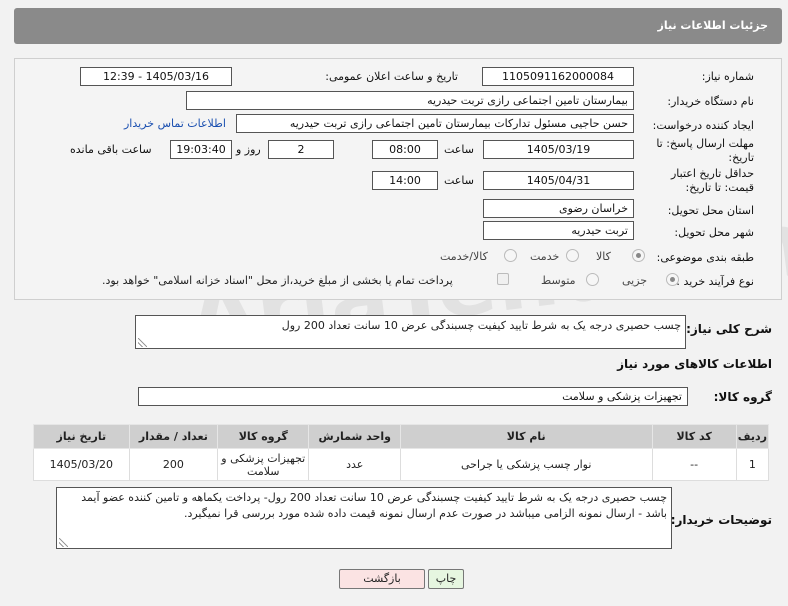  I want to click on days-remaining-field: 2, so click(301, 149).